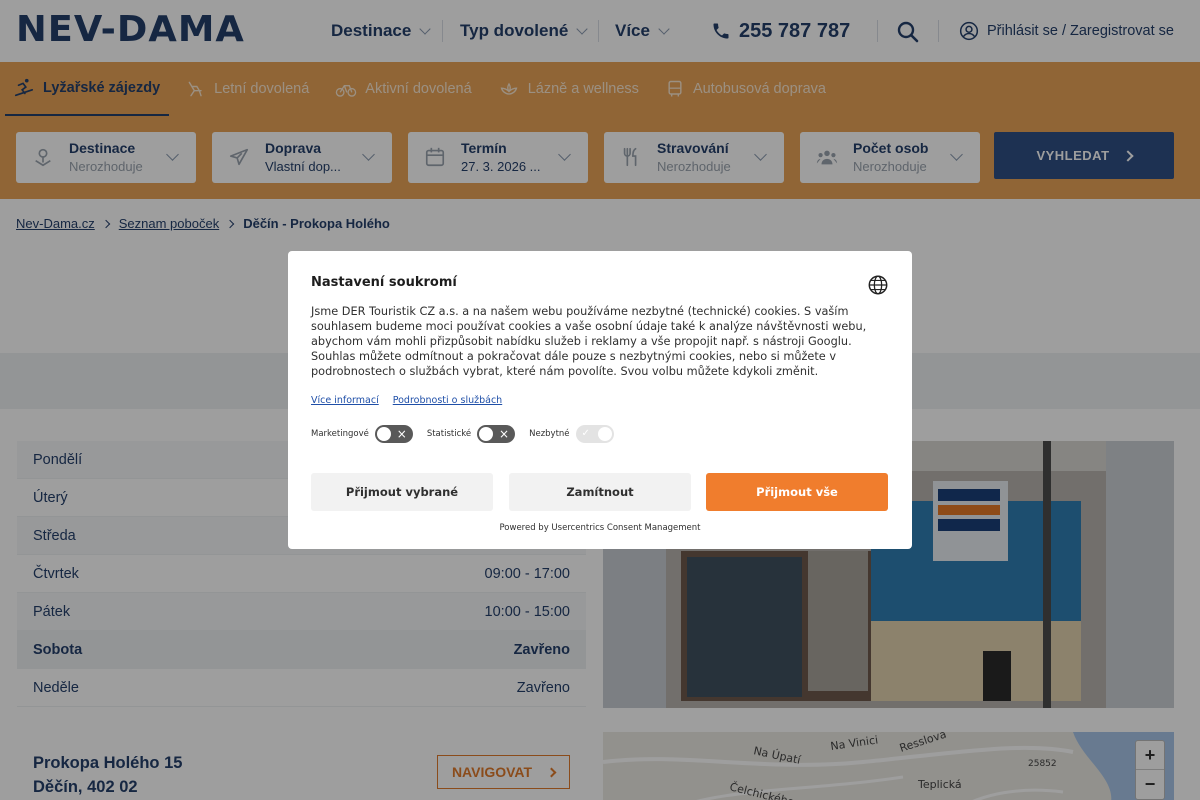 This screenshot has width=1200, height=800. What do you see at coordinates (447, 400) in the screenshot?
I see `service-details-link: Podrobnosti o službách` at bounding box center [447, 400].